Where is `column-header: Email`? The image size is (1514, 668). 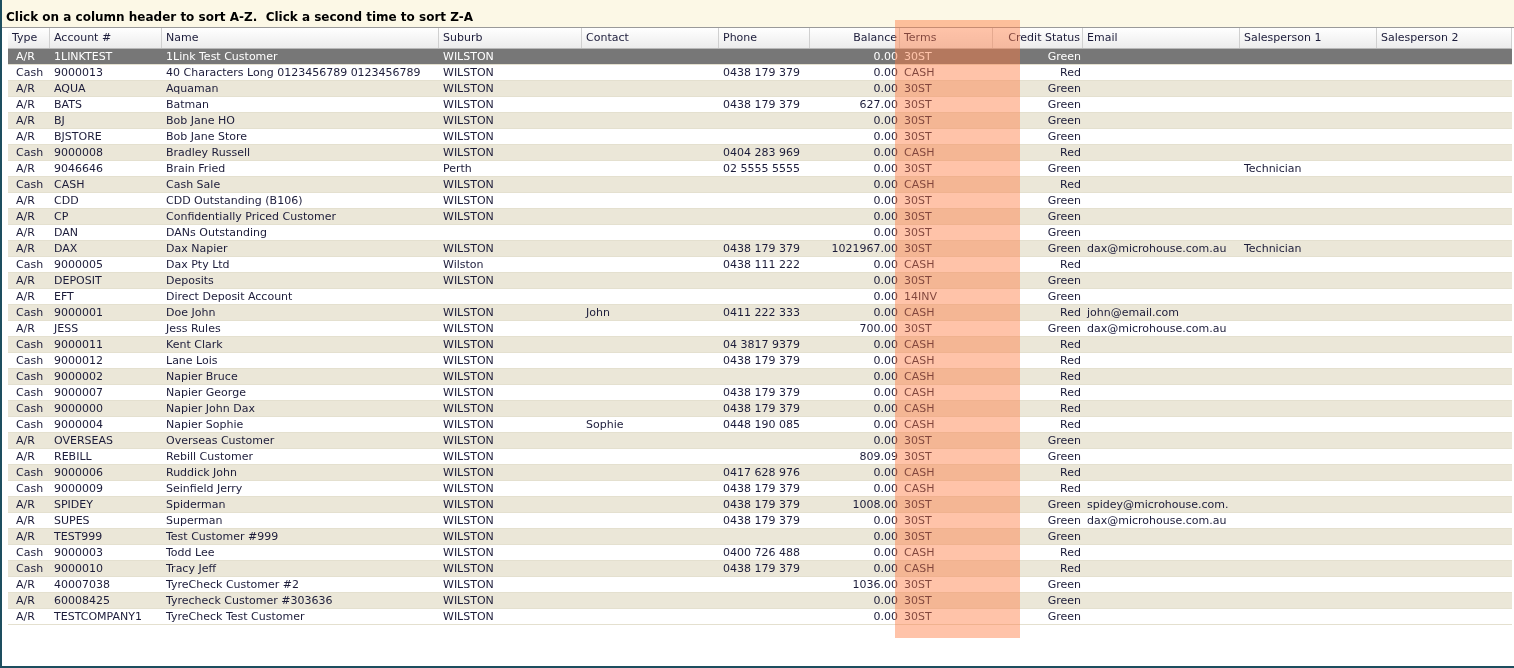 column-header: Email is located at coordinates (1161, 38).